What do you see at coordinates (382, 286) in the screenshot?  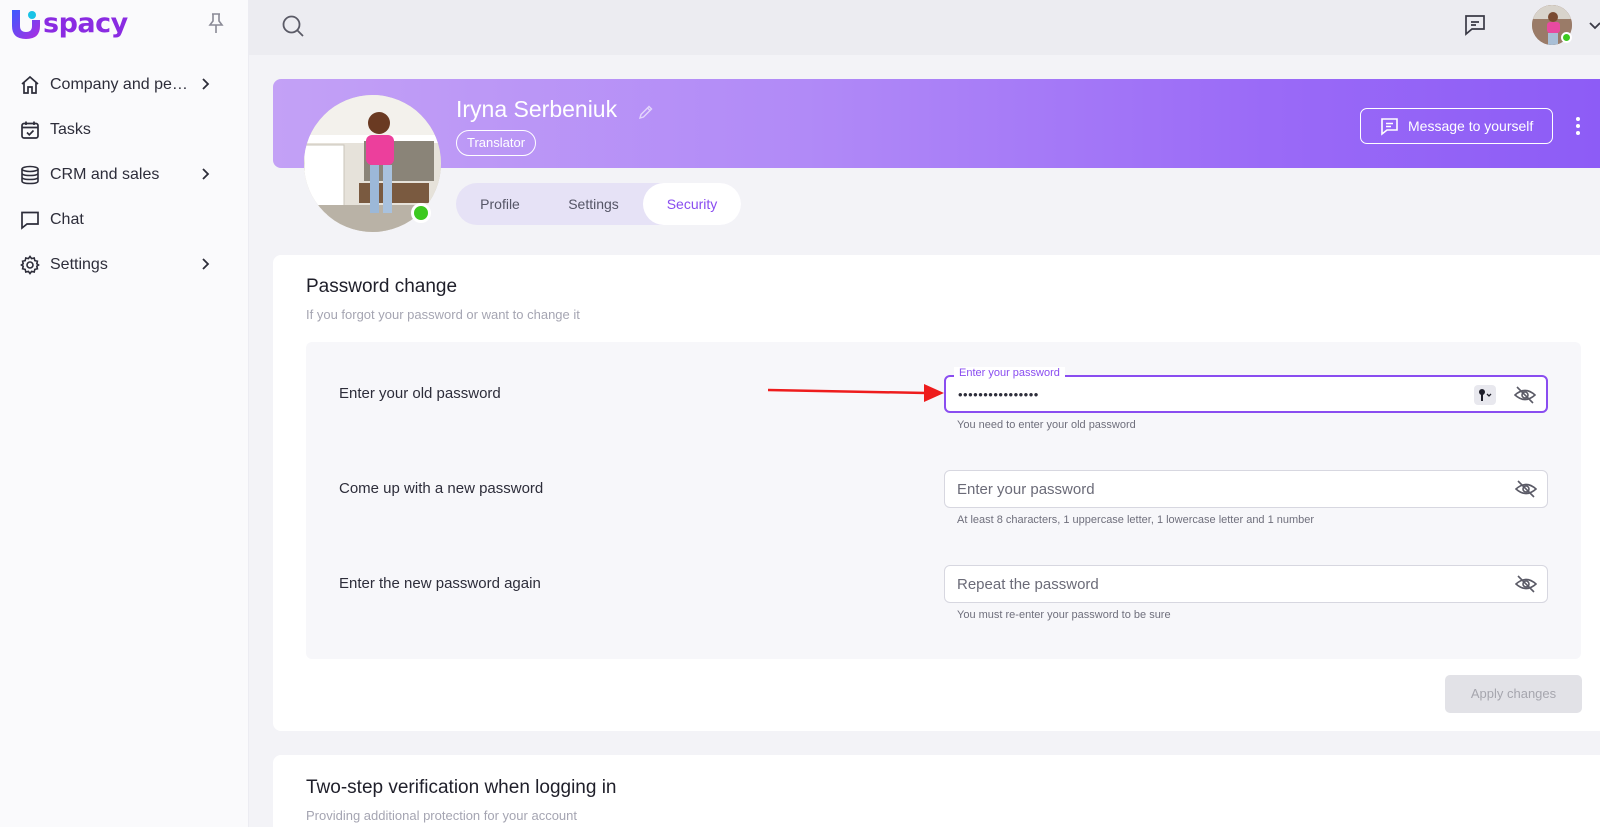 I see `password-change-title: Password change` at bounding box center [382, 286].